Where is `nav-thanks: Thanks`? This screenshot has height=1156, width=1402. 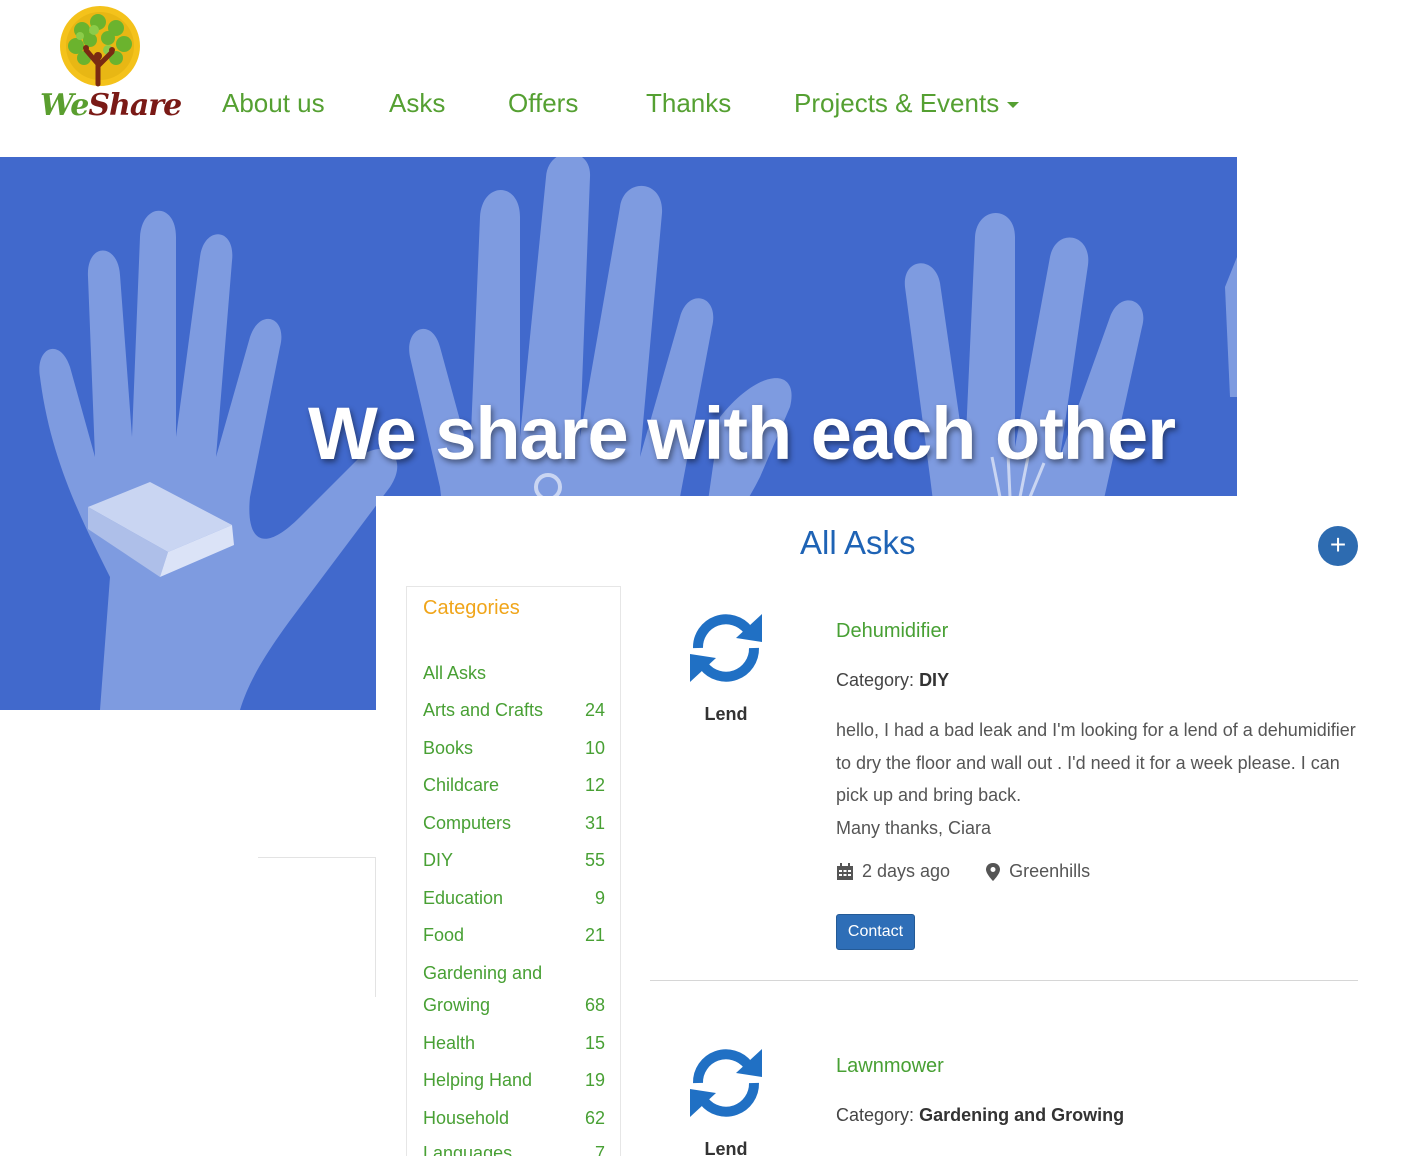 nav-thanks: Thanks is located at coordinates (688, 103).